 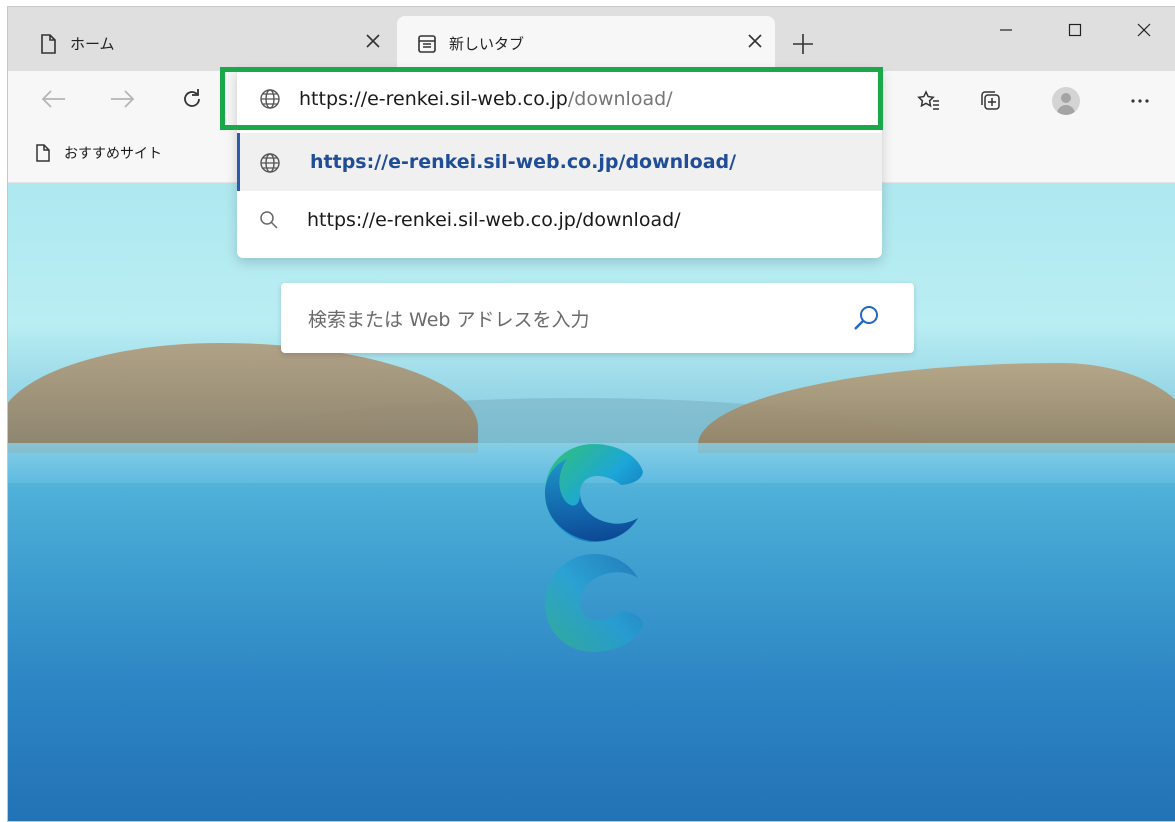 I want to click on new-tab-plus-icon, so click(x=803, y=44).